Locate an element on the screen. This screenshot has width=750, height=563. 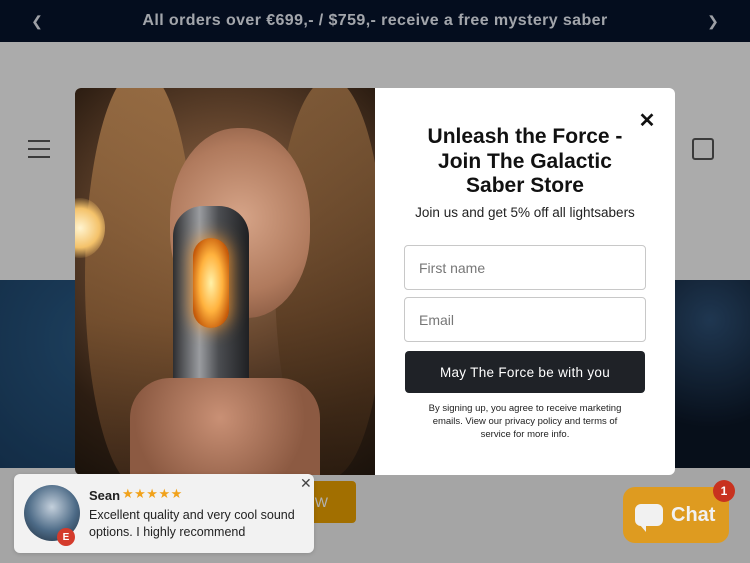
email-field is located at coordinates (525, 319).